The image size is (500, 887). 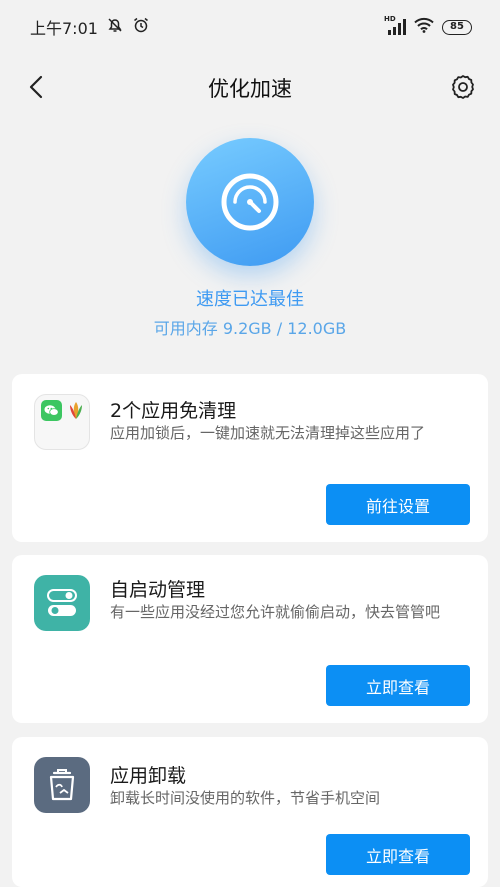 I want to click on speed-status-text: 速度已达最佳, so click(x=250, y=299).